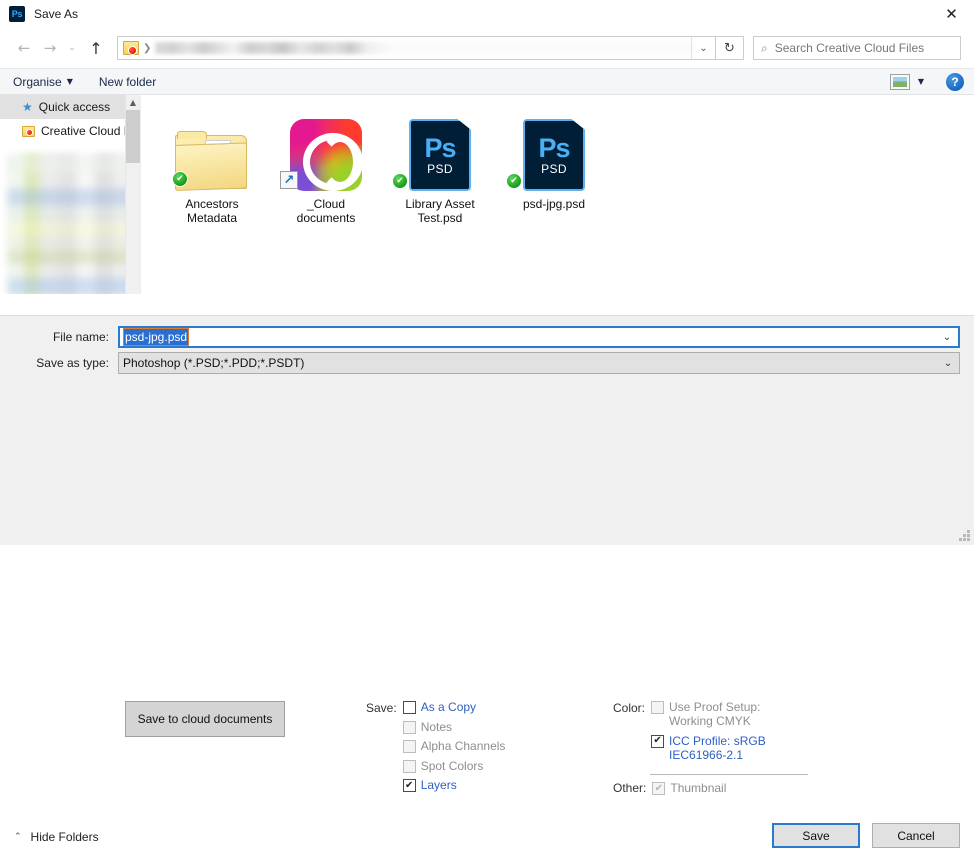 Image resolution: width=974 pixels, height=848 pixels. Describe the element at coordinates (658, 741) in the screenshot. I see `checkbox-icc-profile: ✔` at that location.